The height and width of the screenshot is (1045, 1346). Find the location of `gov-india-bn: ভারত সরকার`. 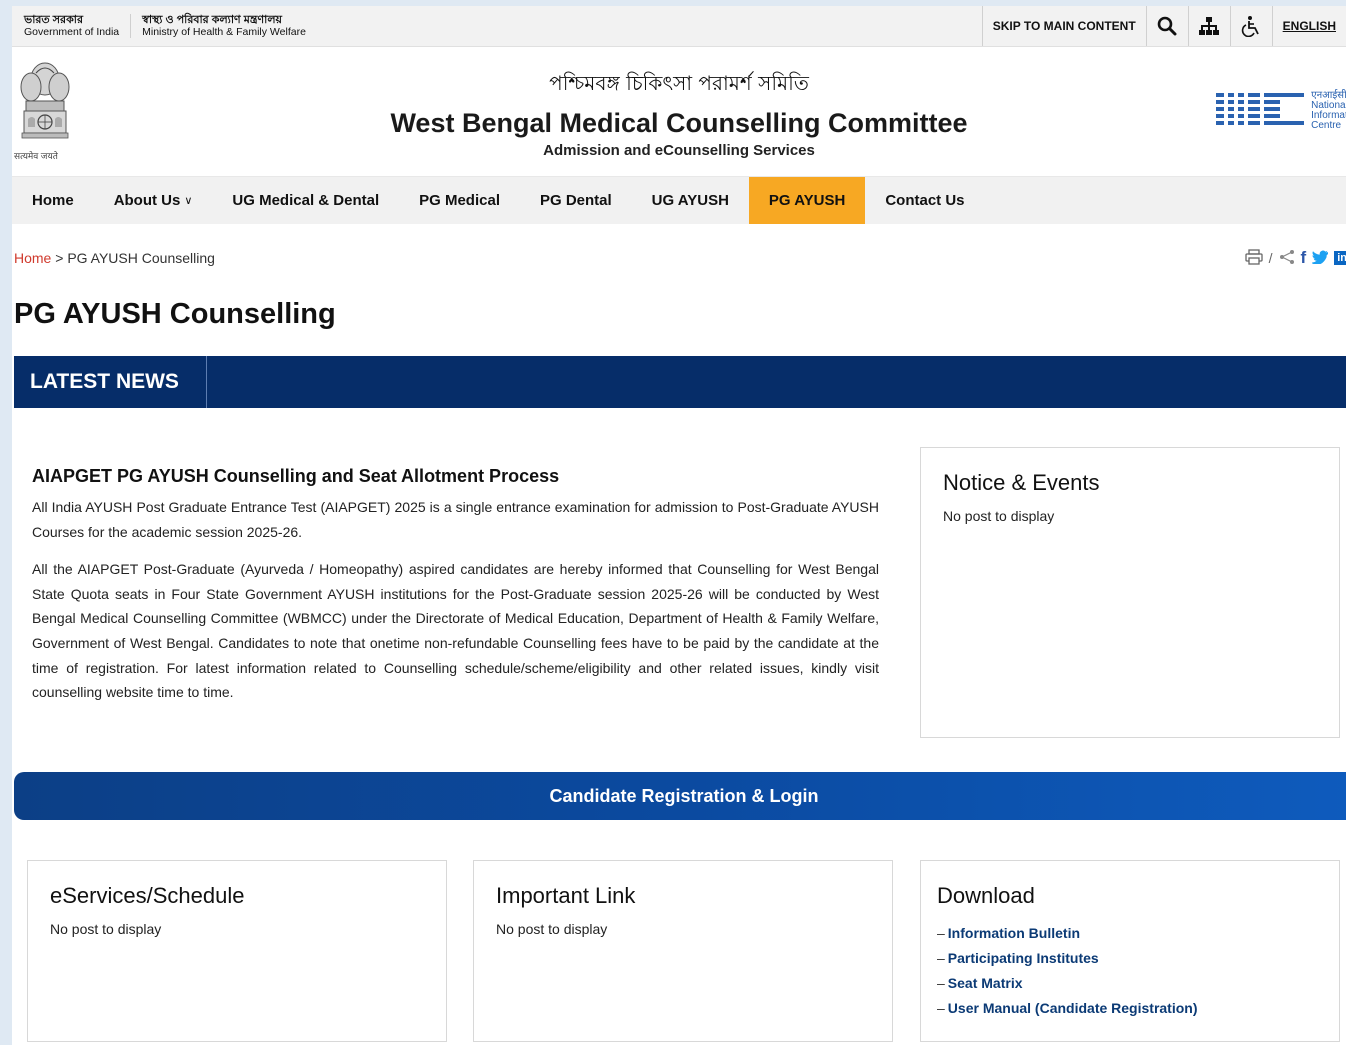

gov-india-bn: ভারত সরকার is located at coordinates (54, 20).